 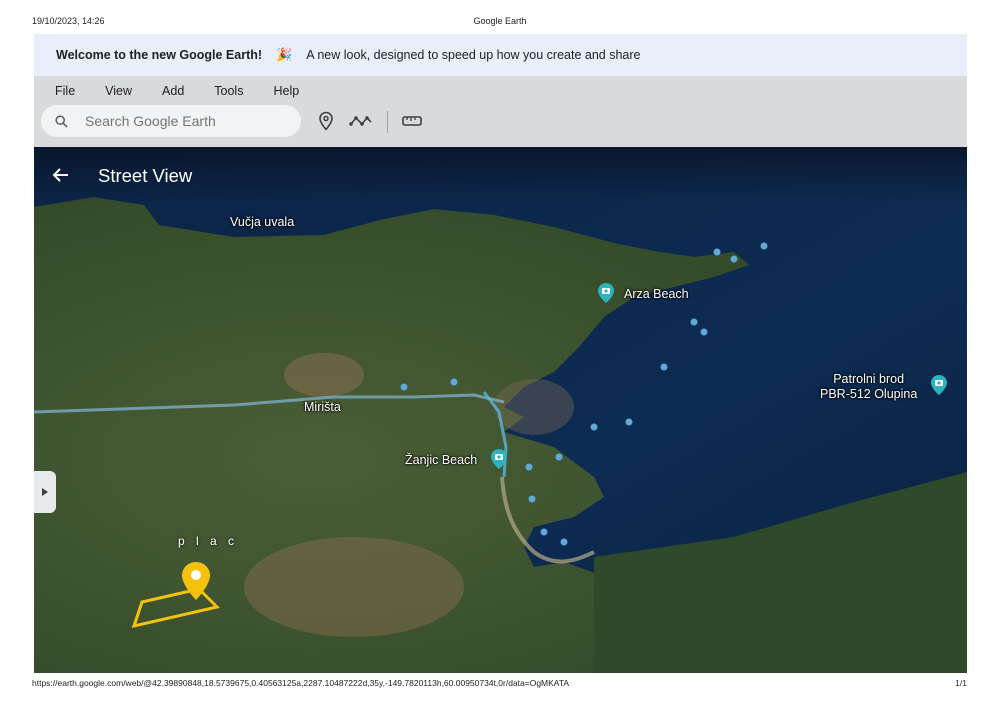 What do you see at coordinates (500, 111) in the screenshot?
I see `toolbar: File View Add Tools Help` at bounding box center [500, 111].